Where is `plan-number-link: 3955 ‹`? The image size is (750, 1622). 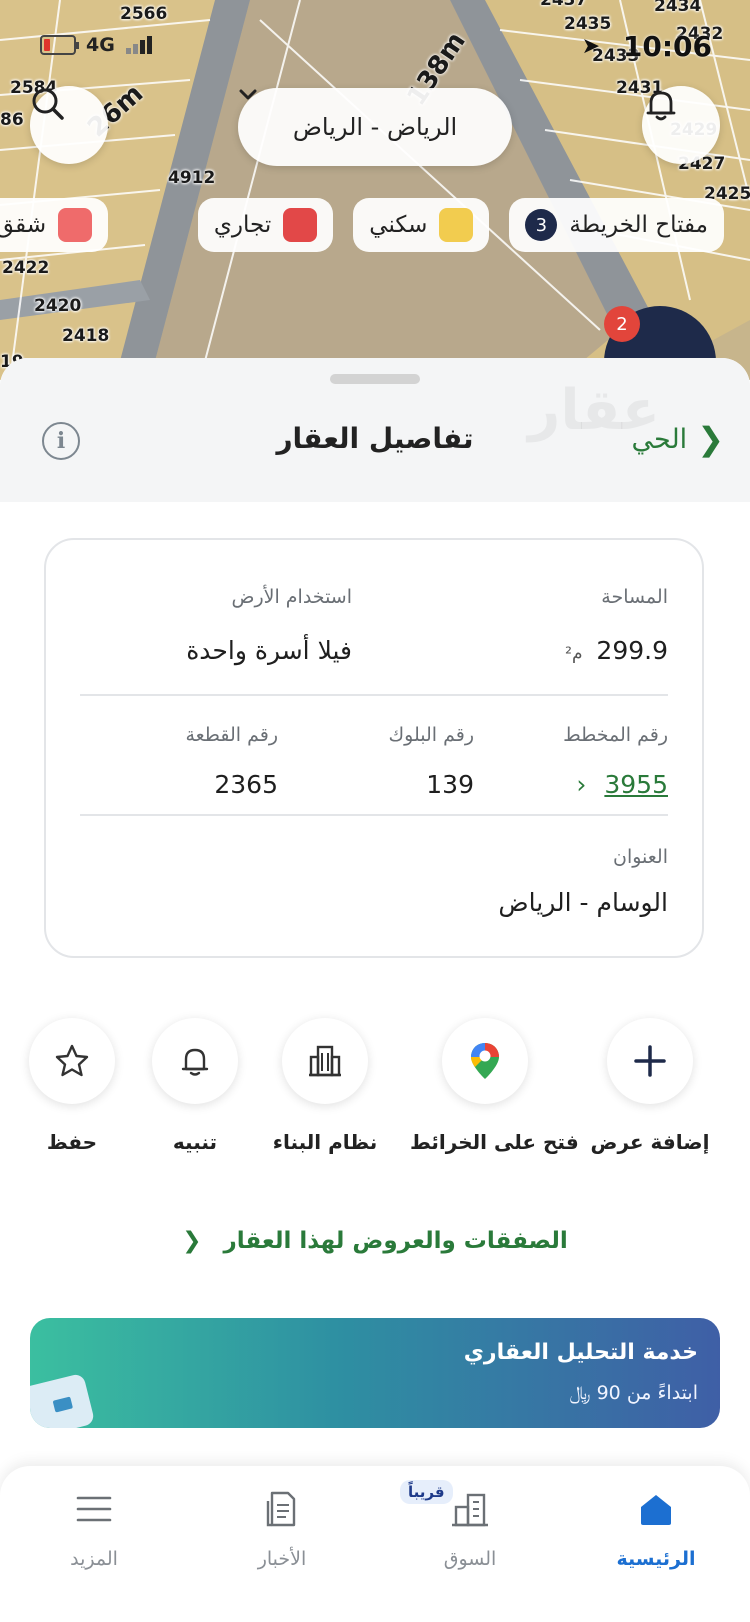
plan-number-link: 3955 ‹ is located at coordinates (622, 784).